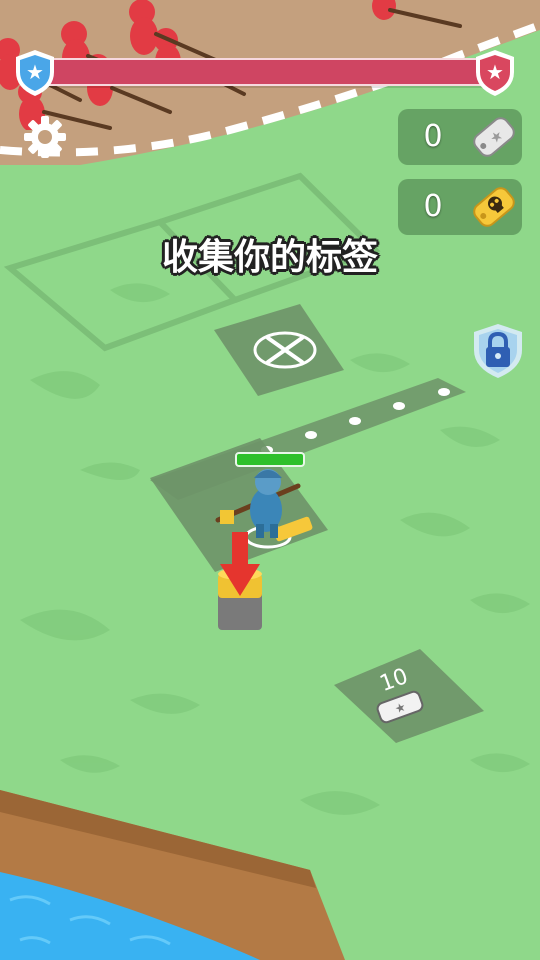 This screenshot has height=960, width=540. Describe the element at coordinates (494, 207) in the screenshot. I see `gold-skull-tag-icon` at that location.